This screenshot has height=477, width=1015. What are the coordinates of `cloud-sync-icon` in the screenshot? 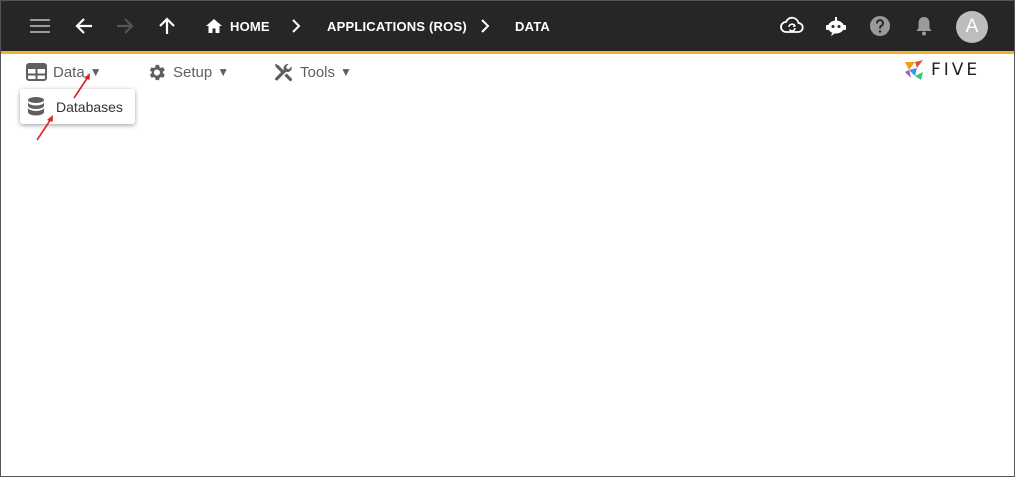 It's located at (792, 24).